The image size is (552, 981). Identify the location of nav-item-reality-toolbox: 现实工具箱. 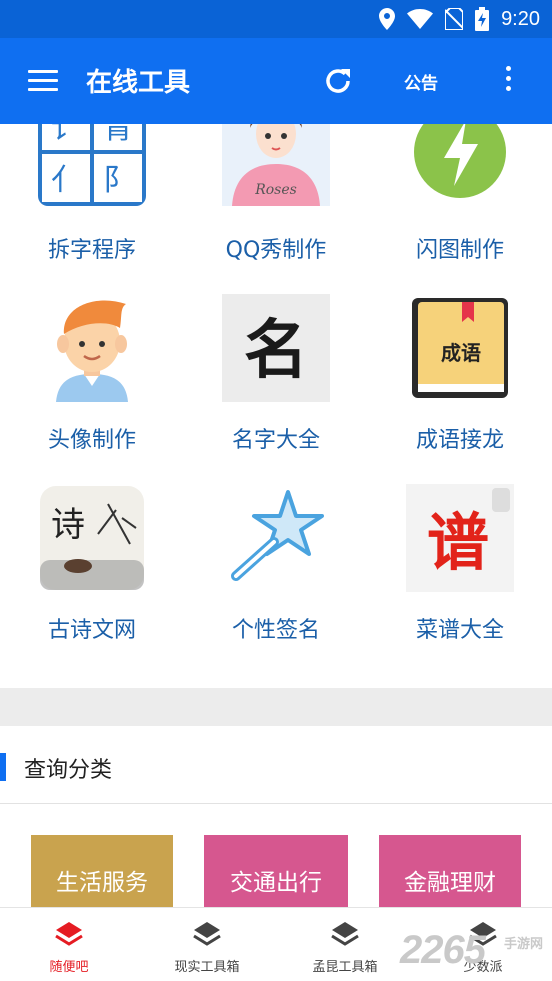
(207, 944).